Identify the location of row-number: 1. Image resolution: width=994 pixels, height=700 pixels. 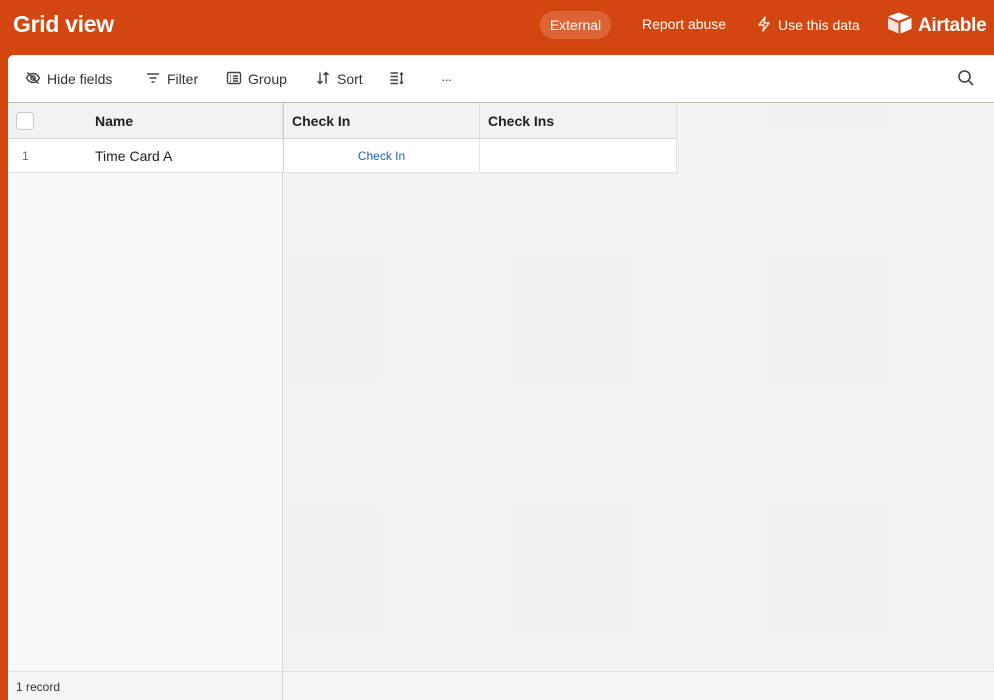
(25, 156).